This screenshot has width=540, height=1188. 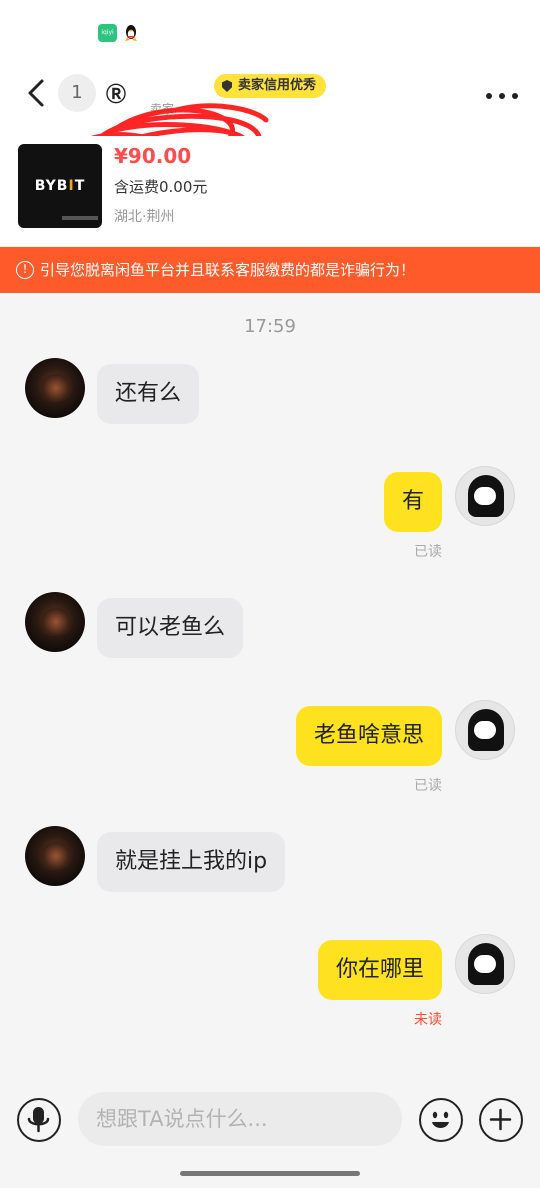 I want to click on message-input, so click(x=240, y=1119).